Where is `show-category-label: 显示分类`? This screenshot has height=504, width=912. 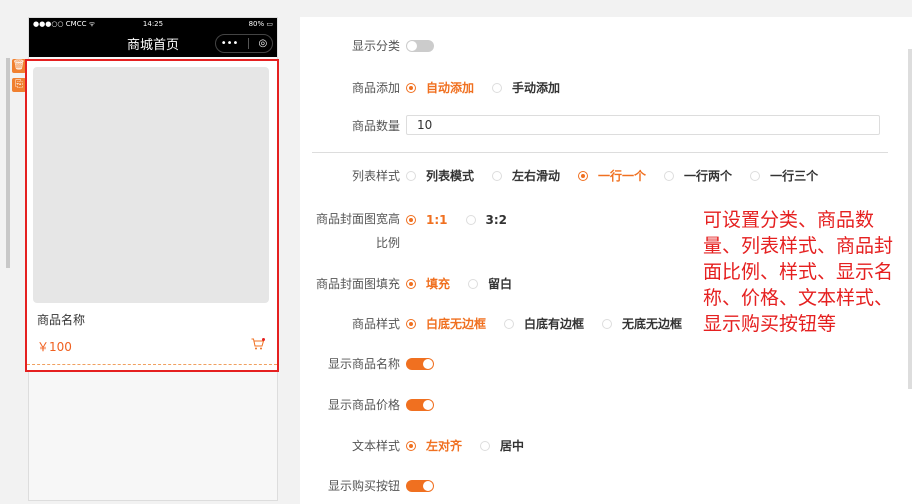
show-category-label: 显示分类 is located at coordinates (375, 46).